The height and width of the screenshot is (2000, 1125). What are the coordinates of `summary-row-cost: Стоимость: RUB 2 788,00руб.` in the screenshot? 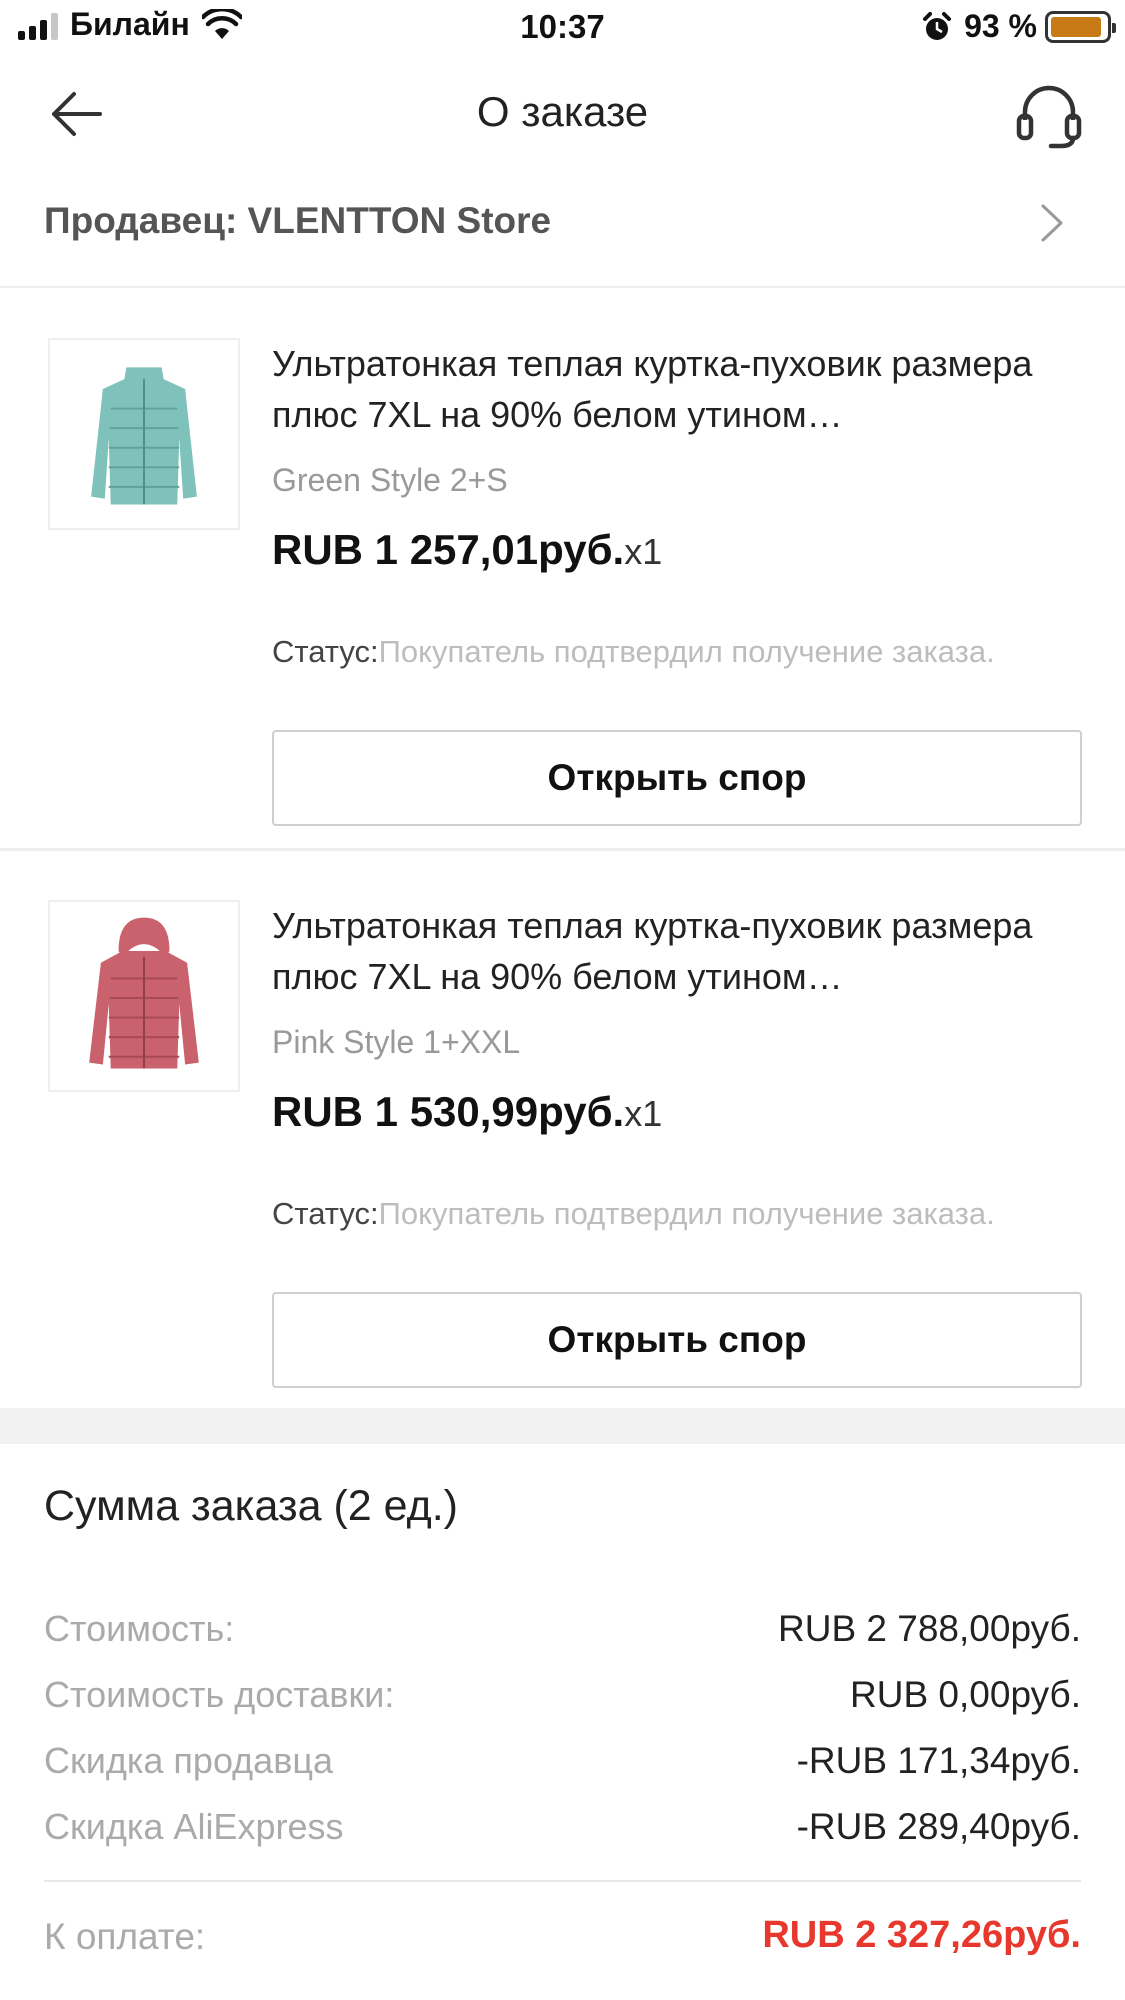 It's located at (562, 1633).